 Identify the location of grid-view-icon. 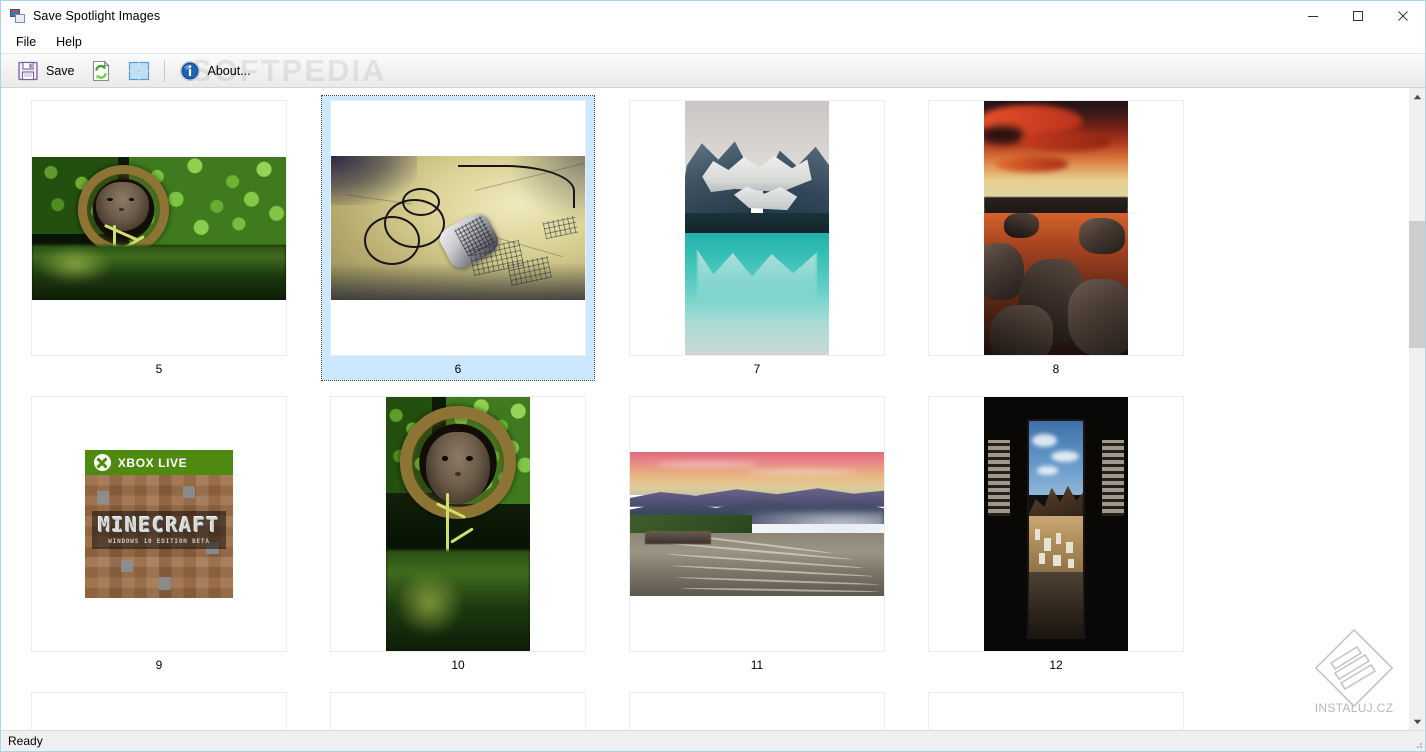
(138, 70).